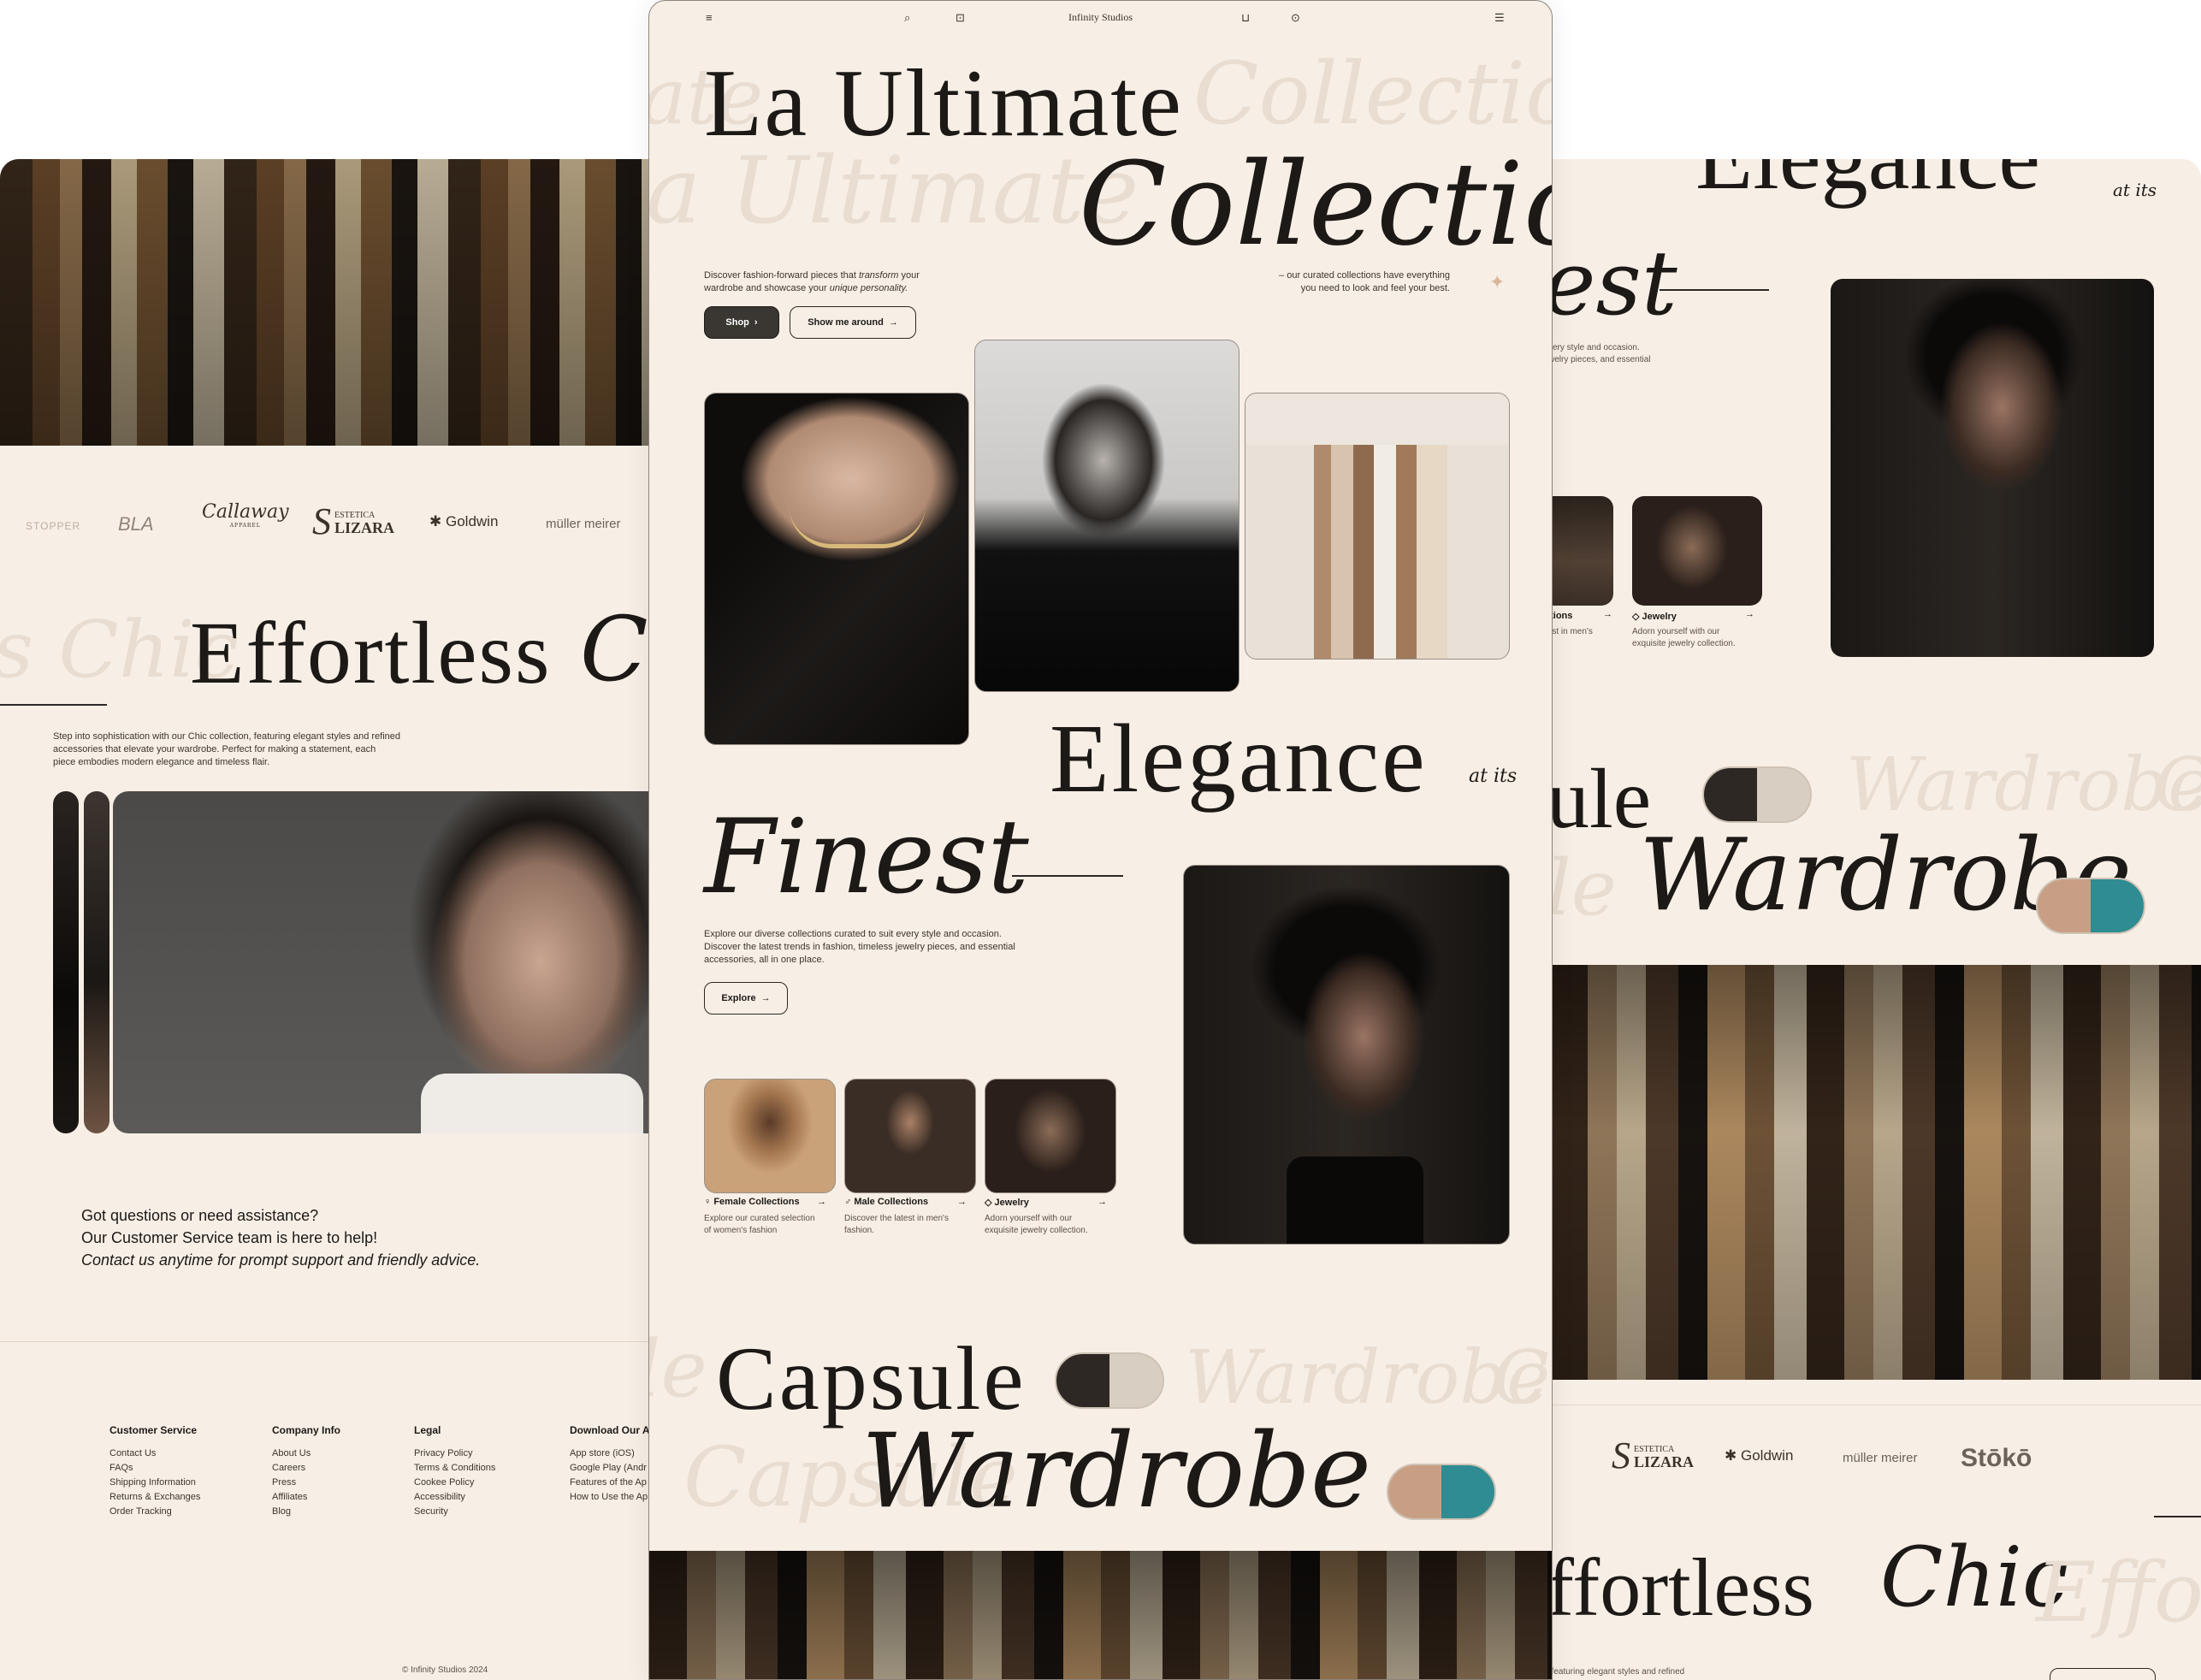 The height and width of the screenshot is (1680, 2201). What do you see at coordinates (741, 323) in the screenshot?
I see `shop-button: Shop ›` at bounding box center [741, 323].